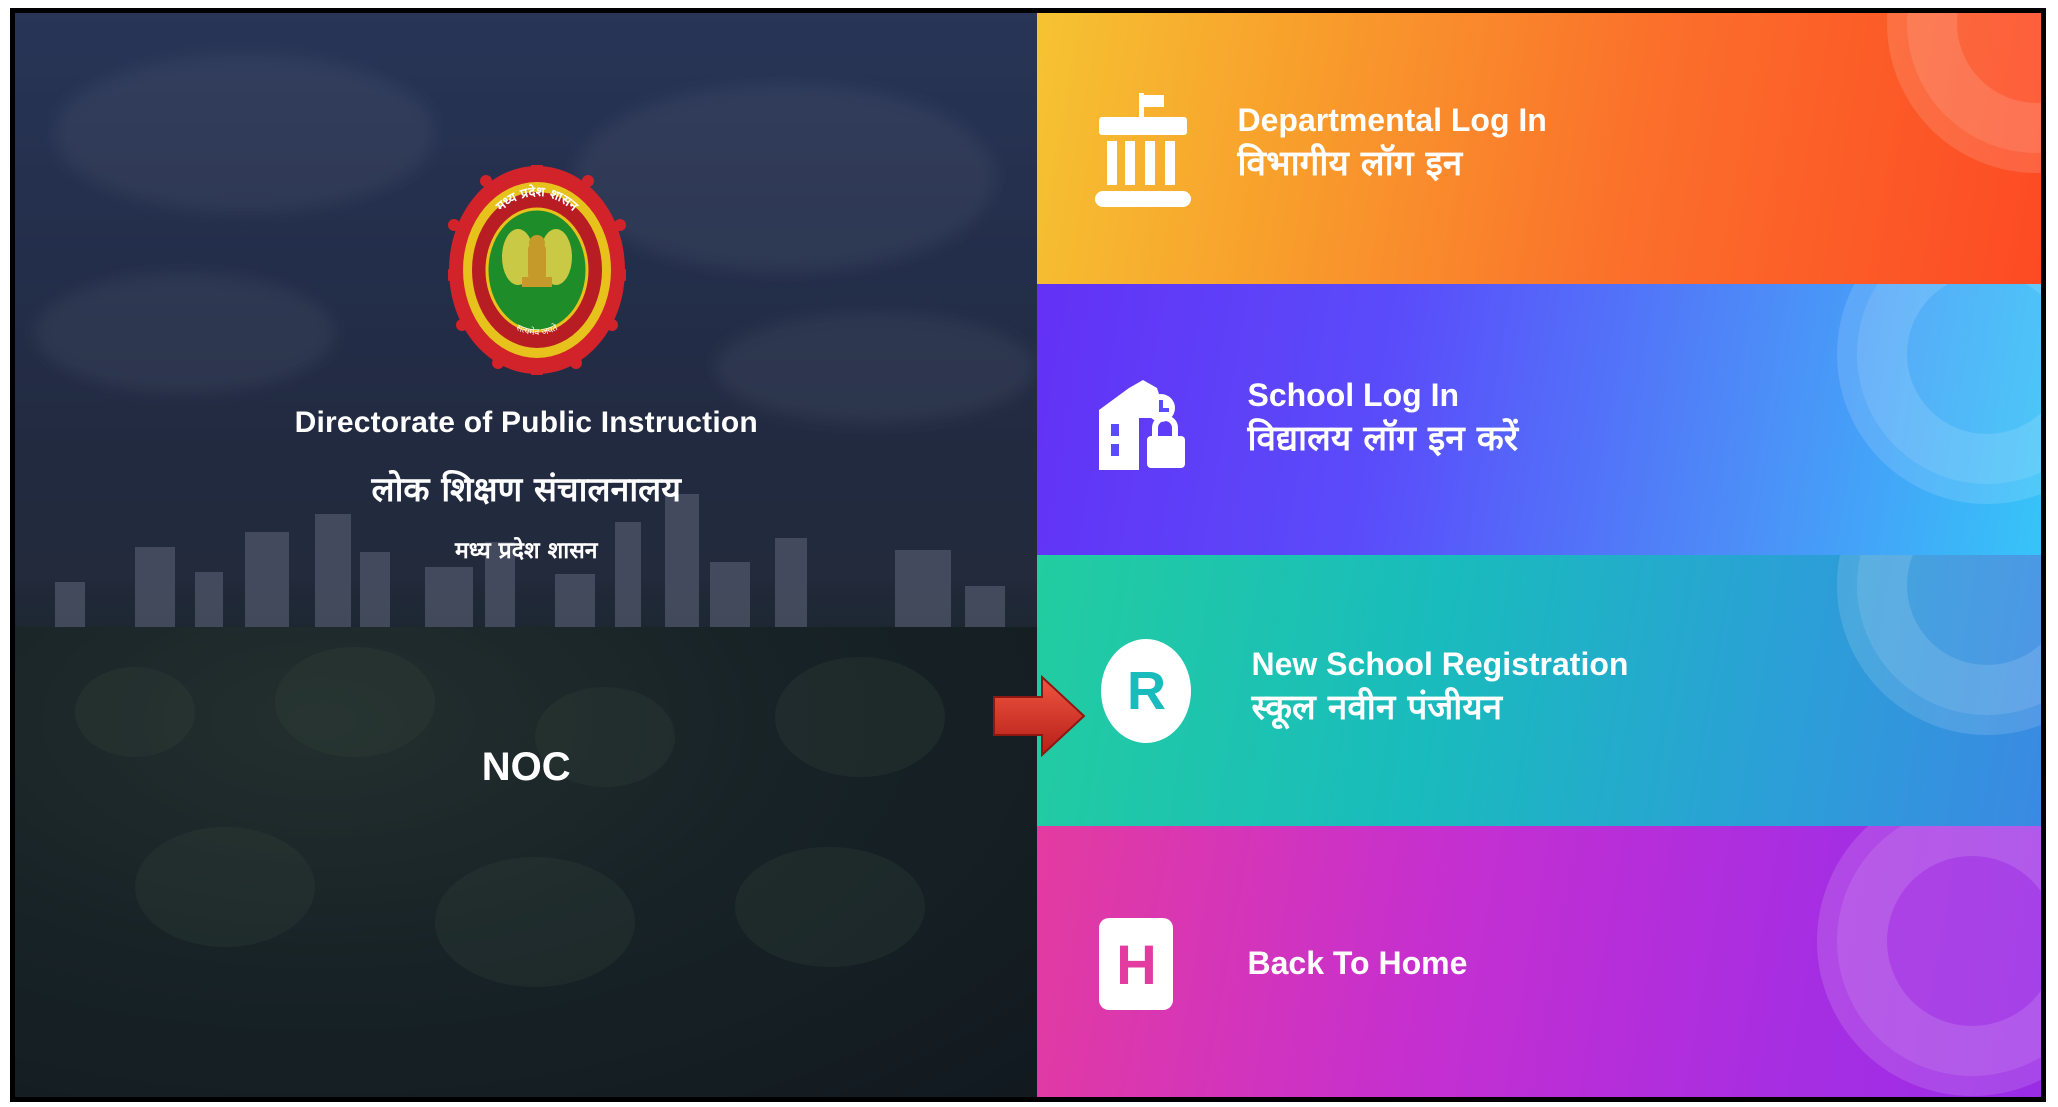 Image resolution: width=2058 pixels, height=1107 pixels. I want to click on mp-government-emblem: मध्य प्रदेश शासन सत्यमेव जयते, so click(537, 270).